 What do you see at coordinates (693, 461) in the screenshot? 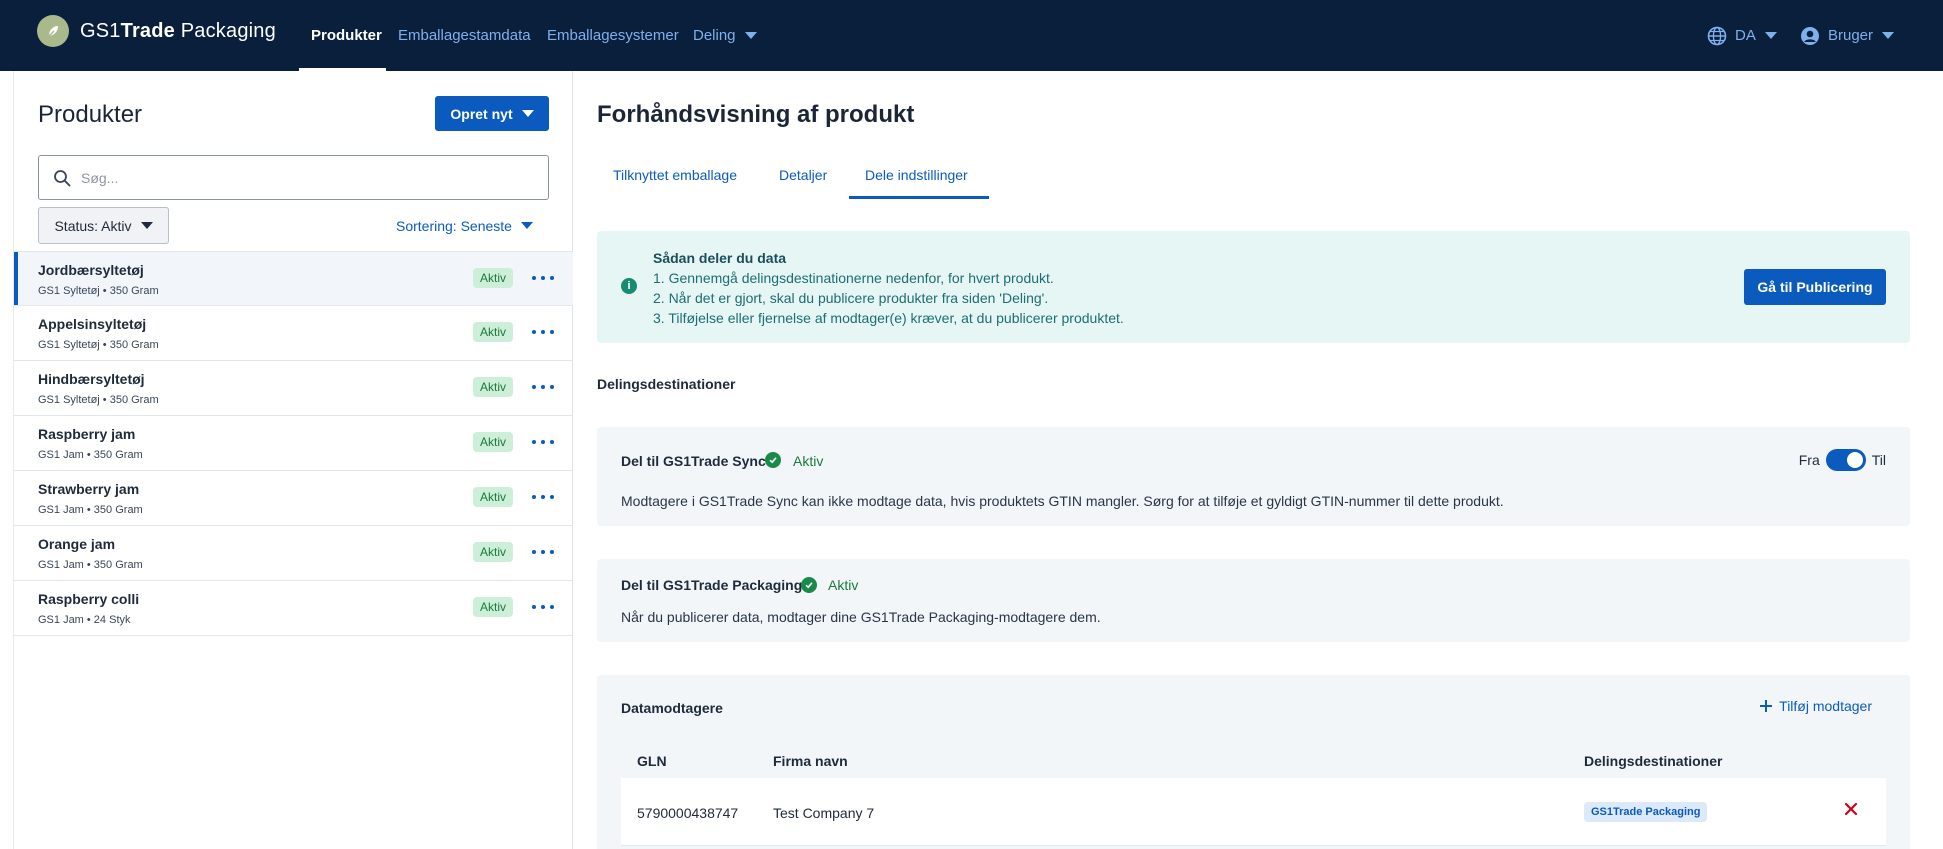
I see `sync-card-title: Del til GS1Trade Sync` at bounding box center [693, 461].